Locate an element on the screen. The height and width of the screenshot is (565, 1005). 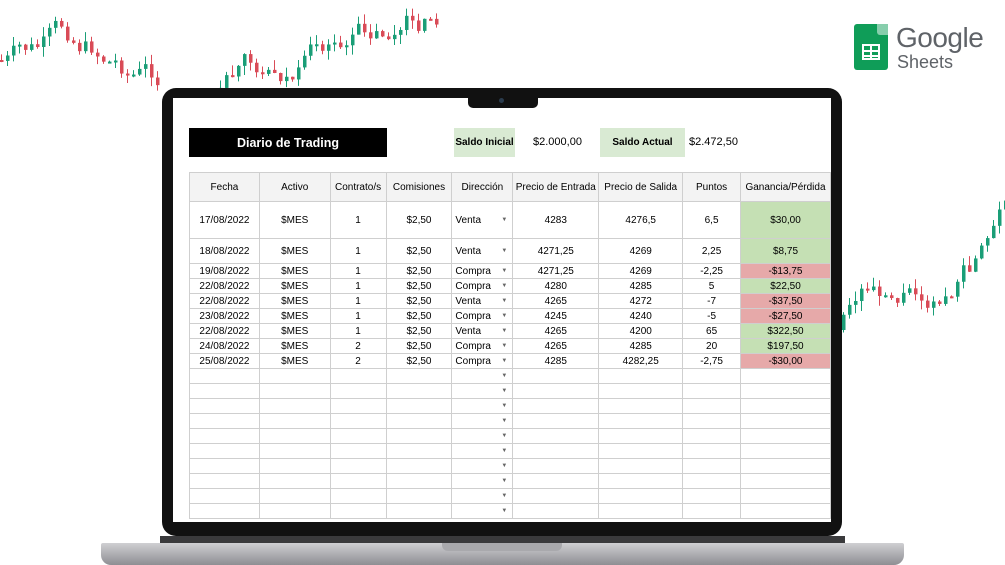
cell-pl: $8,75 is located at coordinates (785, 251).